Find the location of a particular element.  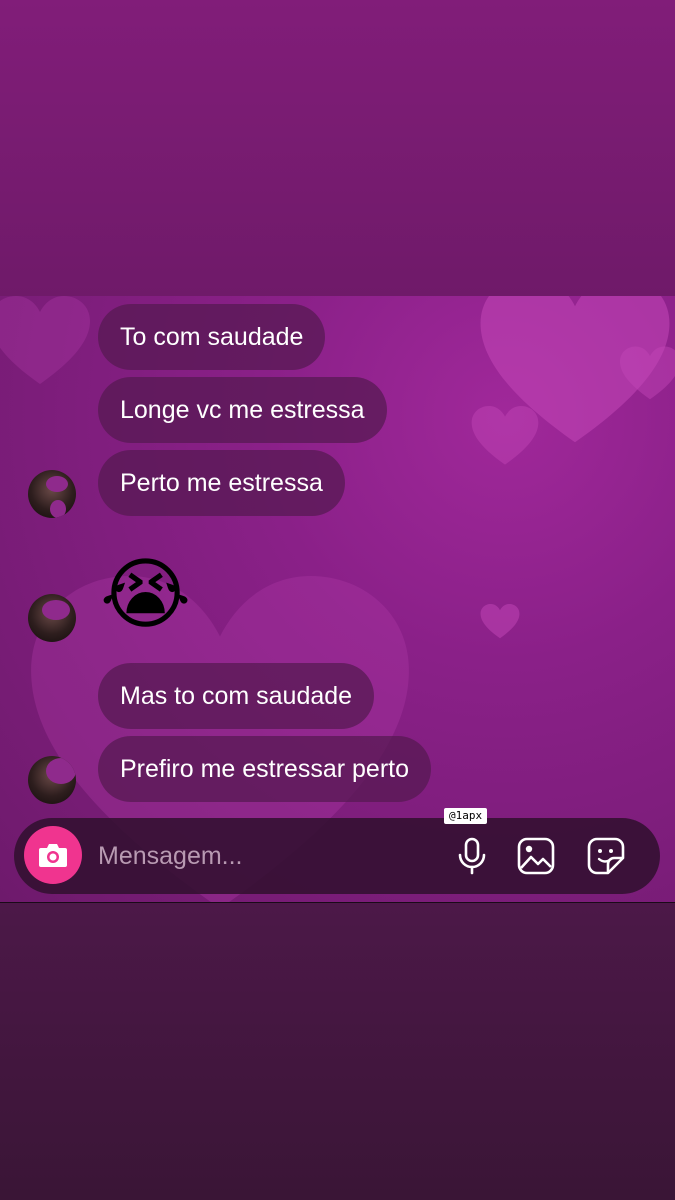

message-bubble: Perto me estressa is located at coordinates (221, 483).